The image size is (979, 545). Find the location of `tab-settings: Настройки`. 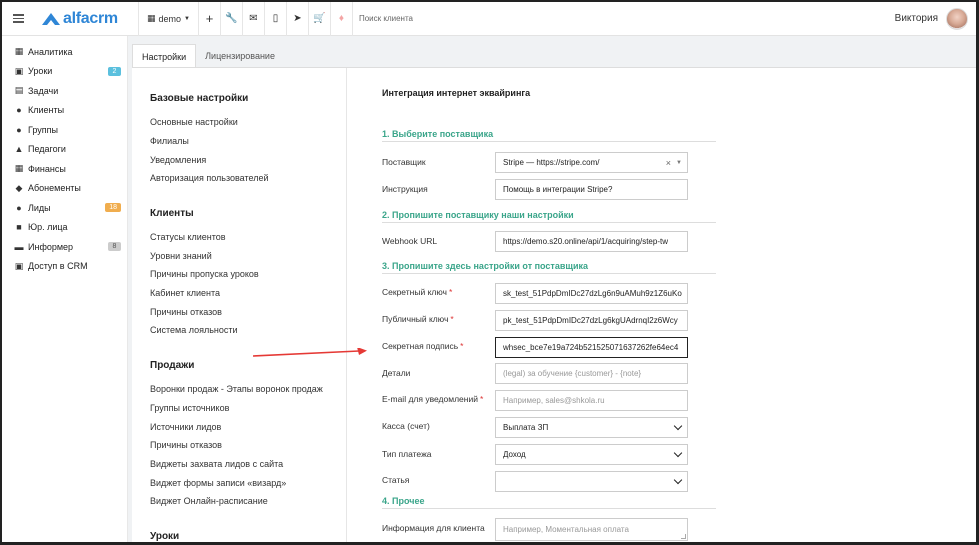

tab-settings: Настройки is located at coordinates (164, 56).